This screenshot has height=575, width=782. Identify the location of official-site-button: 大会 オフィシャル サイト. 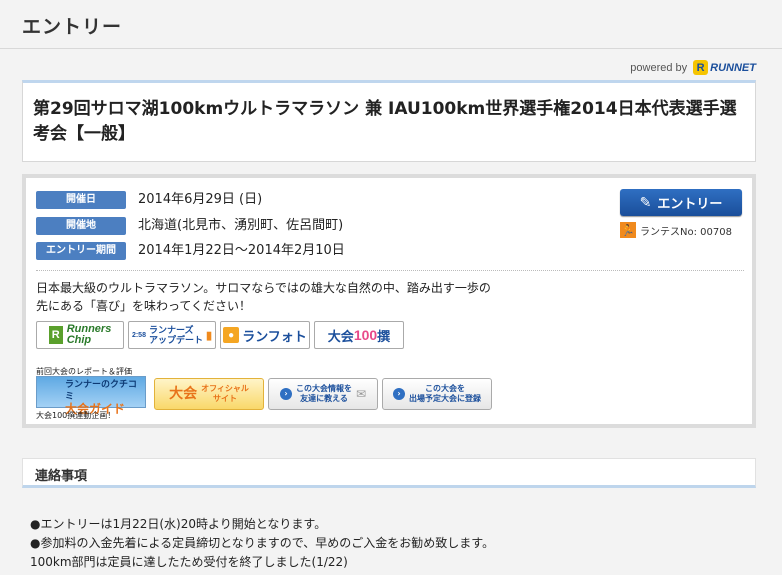
(209, 394).